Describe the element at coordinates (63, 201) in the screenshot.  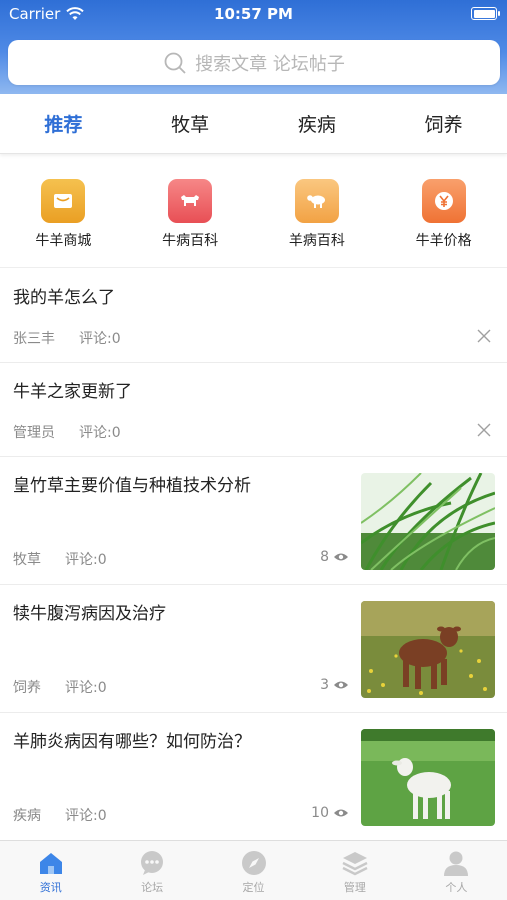
I see `mail-icon` at that location.